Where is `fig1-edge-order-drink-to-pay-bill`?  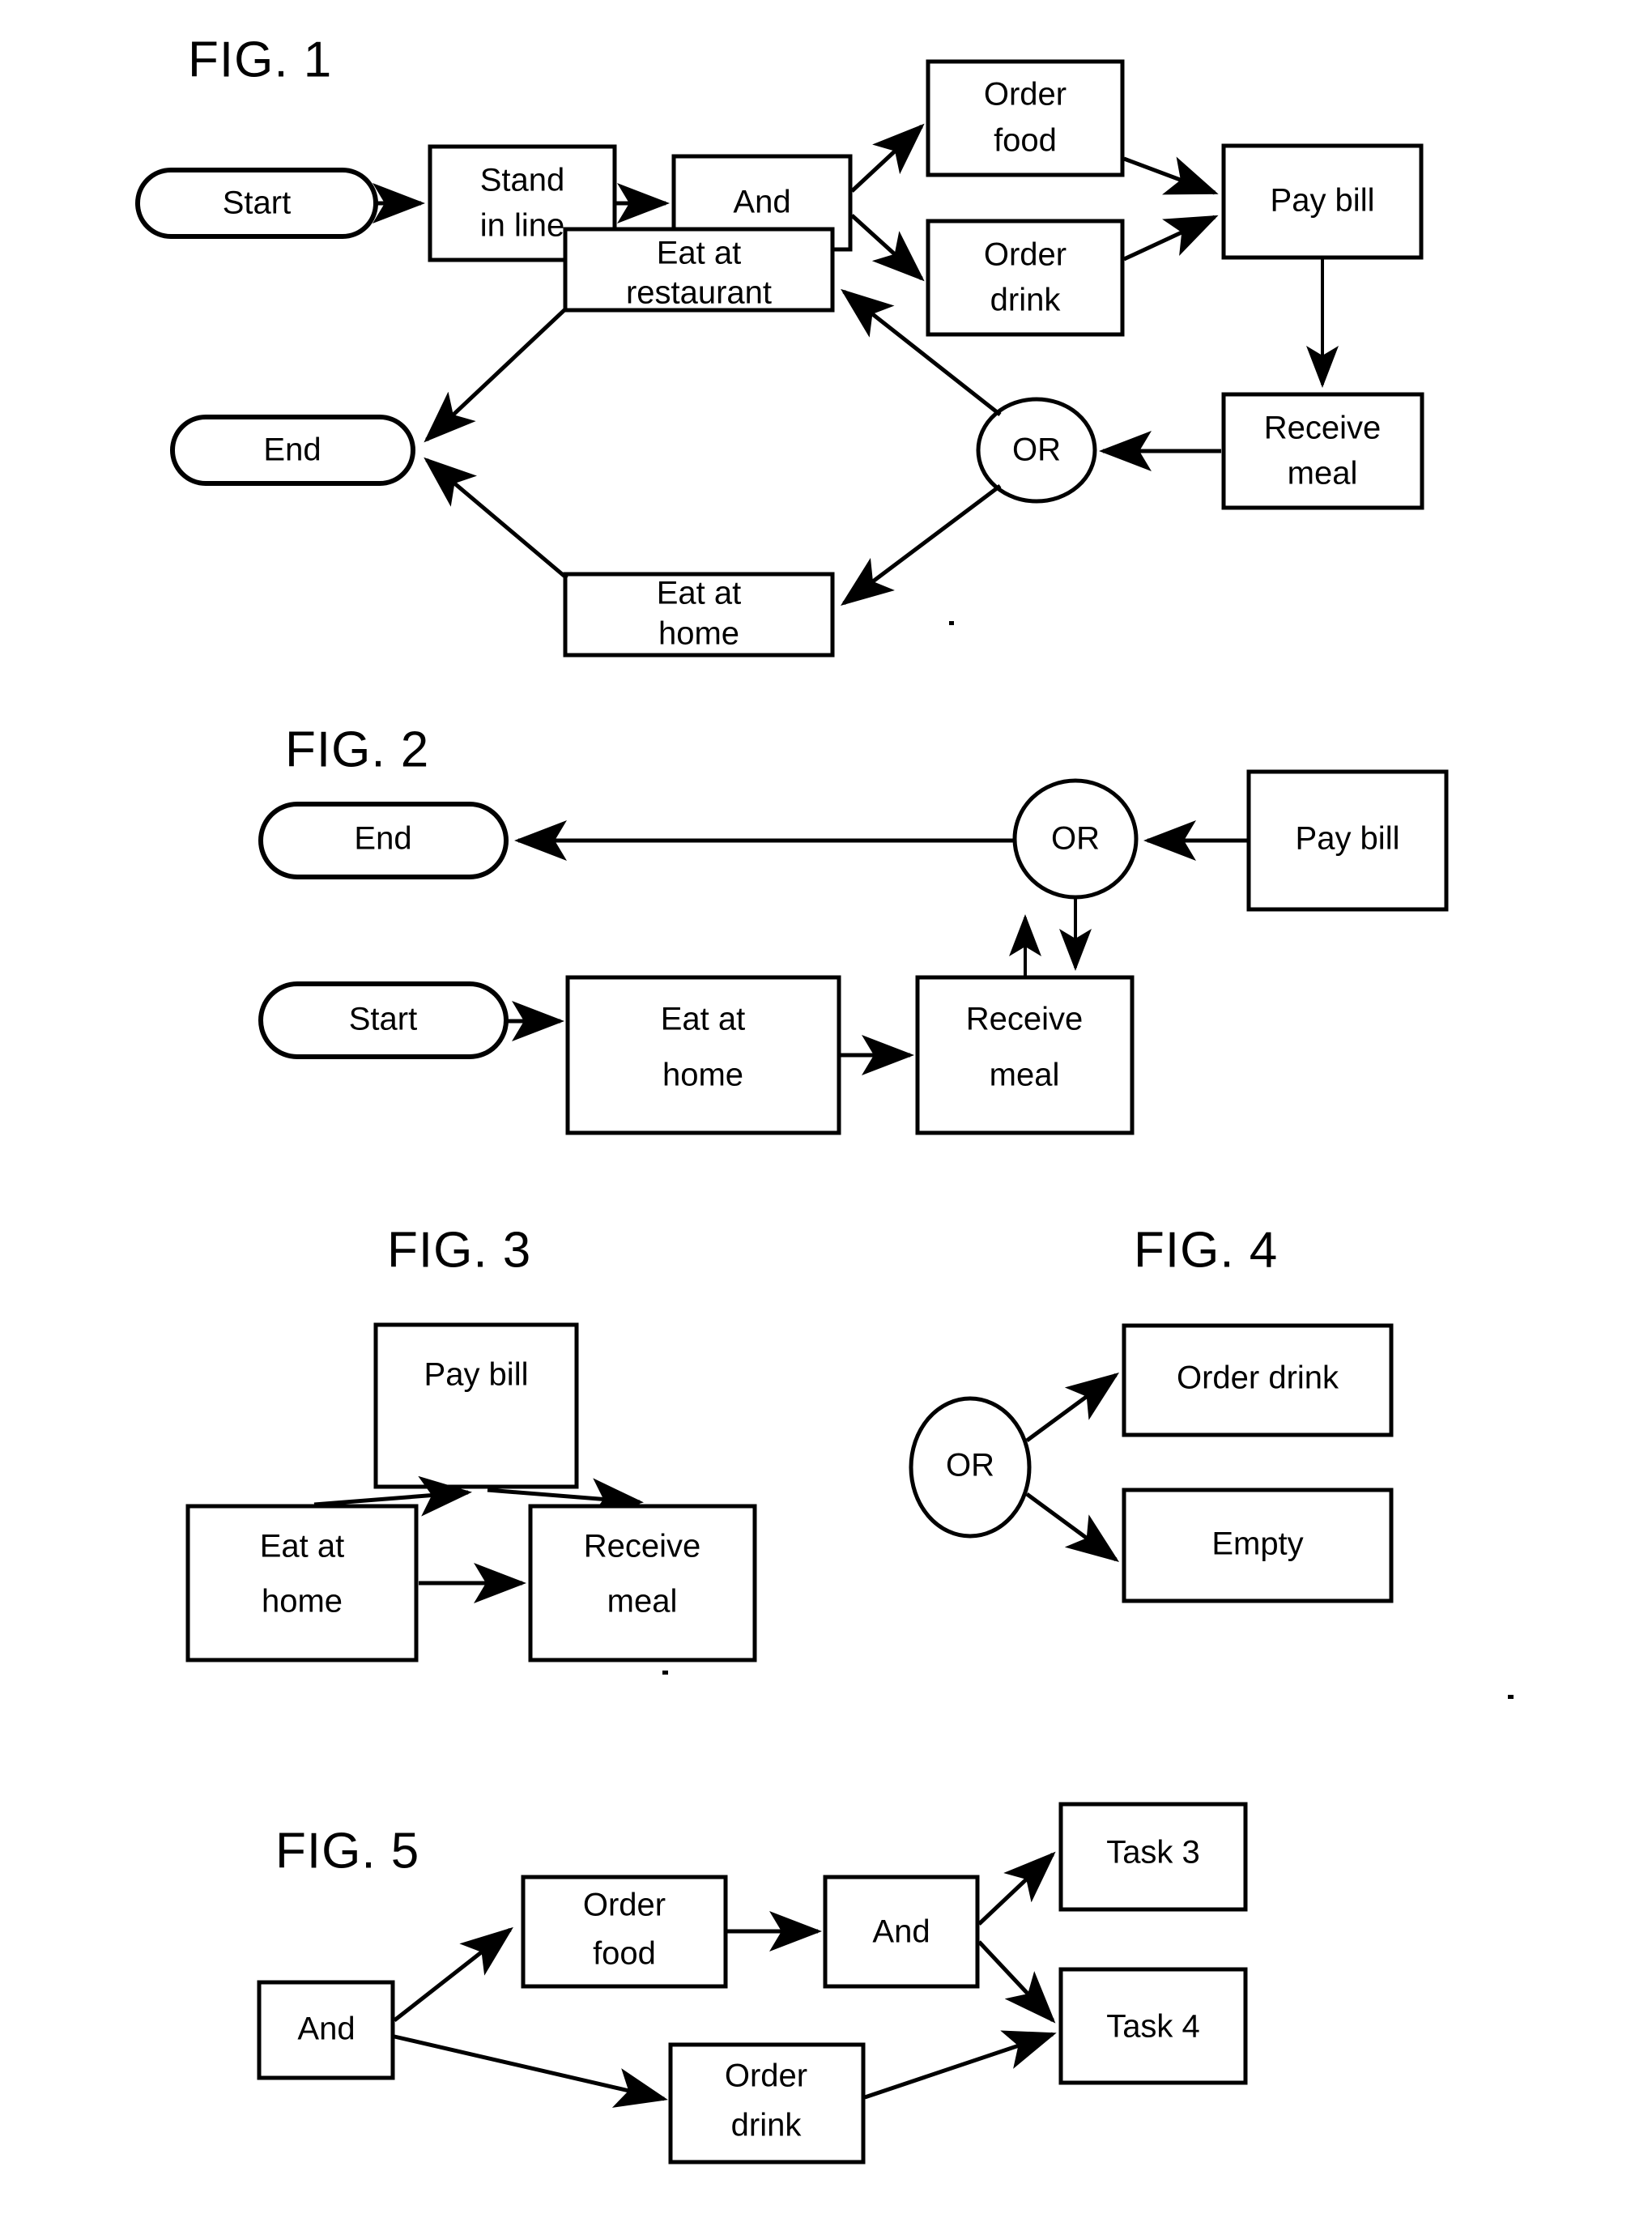 fig1-edge-order-drink-to-pay-bill is located at coordinates (1170, 239).